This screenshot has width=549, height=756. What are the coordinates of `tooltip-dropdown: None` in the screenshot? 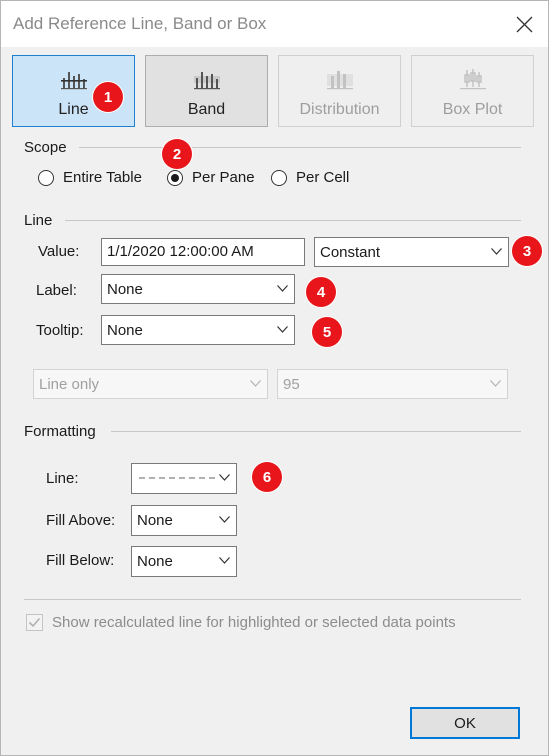 It's located at (198, 330).